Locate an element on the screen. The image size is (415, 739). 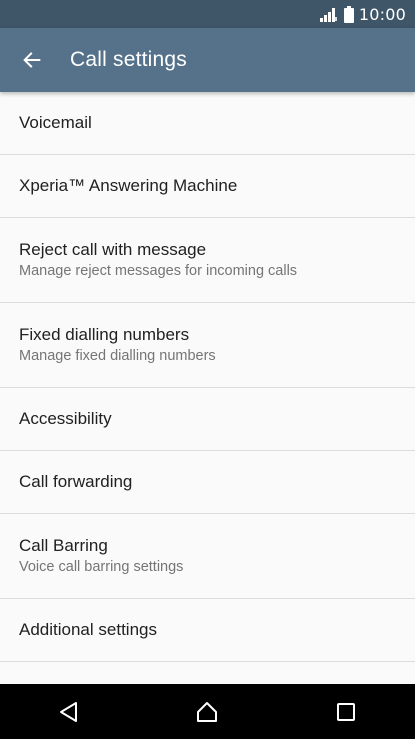
back-button is located at coordinates (32, 60).